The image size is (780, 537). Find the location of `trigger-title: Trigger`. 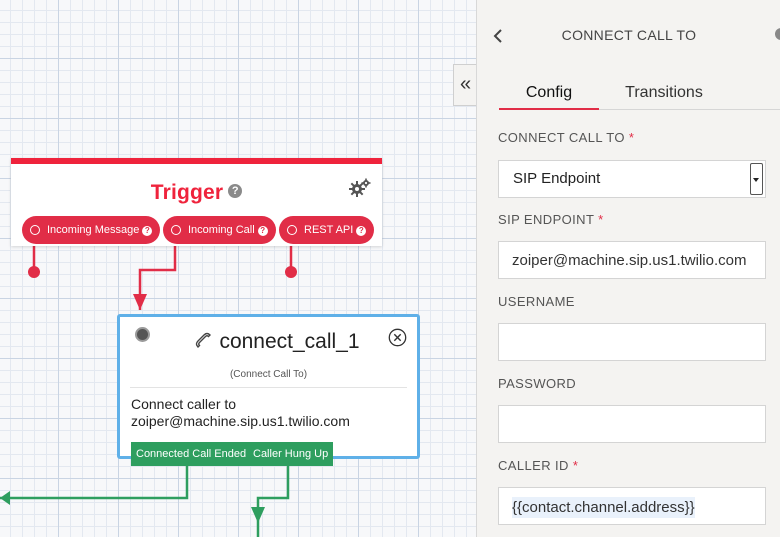

trigger-title: Trigger is located at coordinates (187, 192).